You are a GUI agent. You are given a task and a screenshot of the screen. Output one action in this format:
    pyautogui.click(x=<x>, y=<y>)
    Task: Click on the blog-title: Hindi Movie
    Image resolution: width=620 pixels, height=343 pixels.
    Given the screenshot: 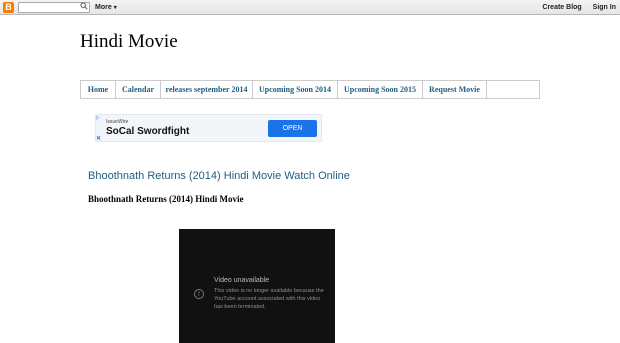 What is the action you would take?
    pyautogui.click(x=129, y=42)
    